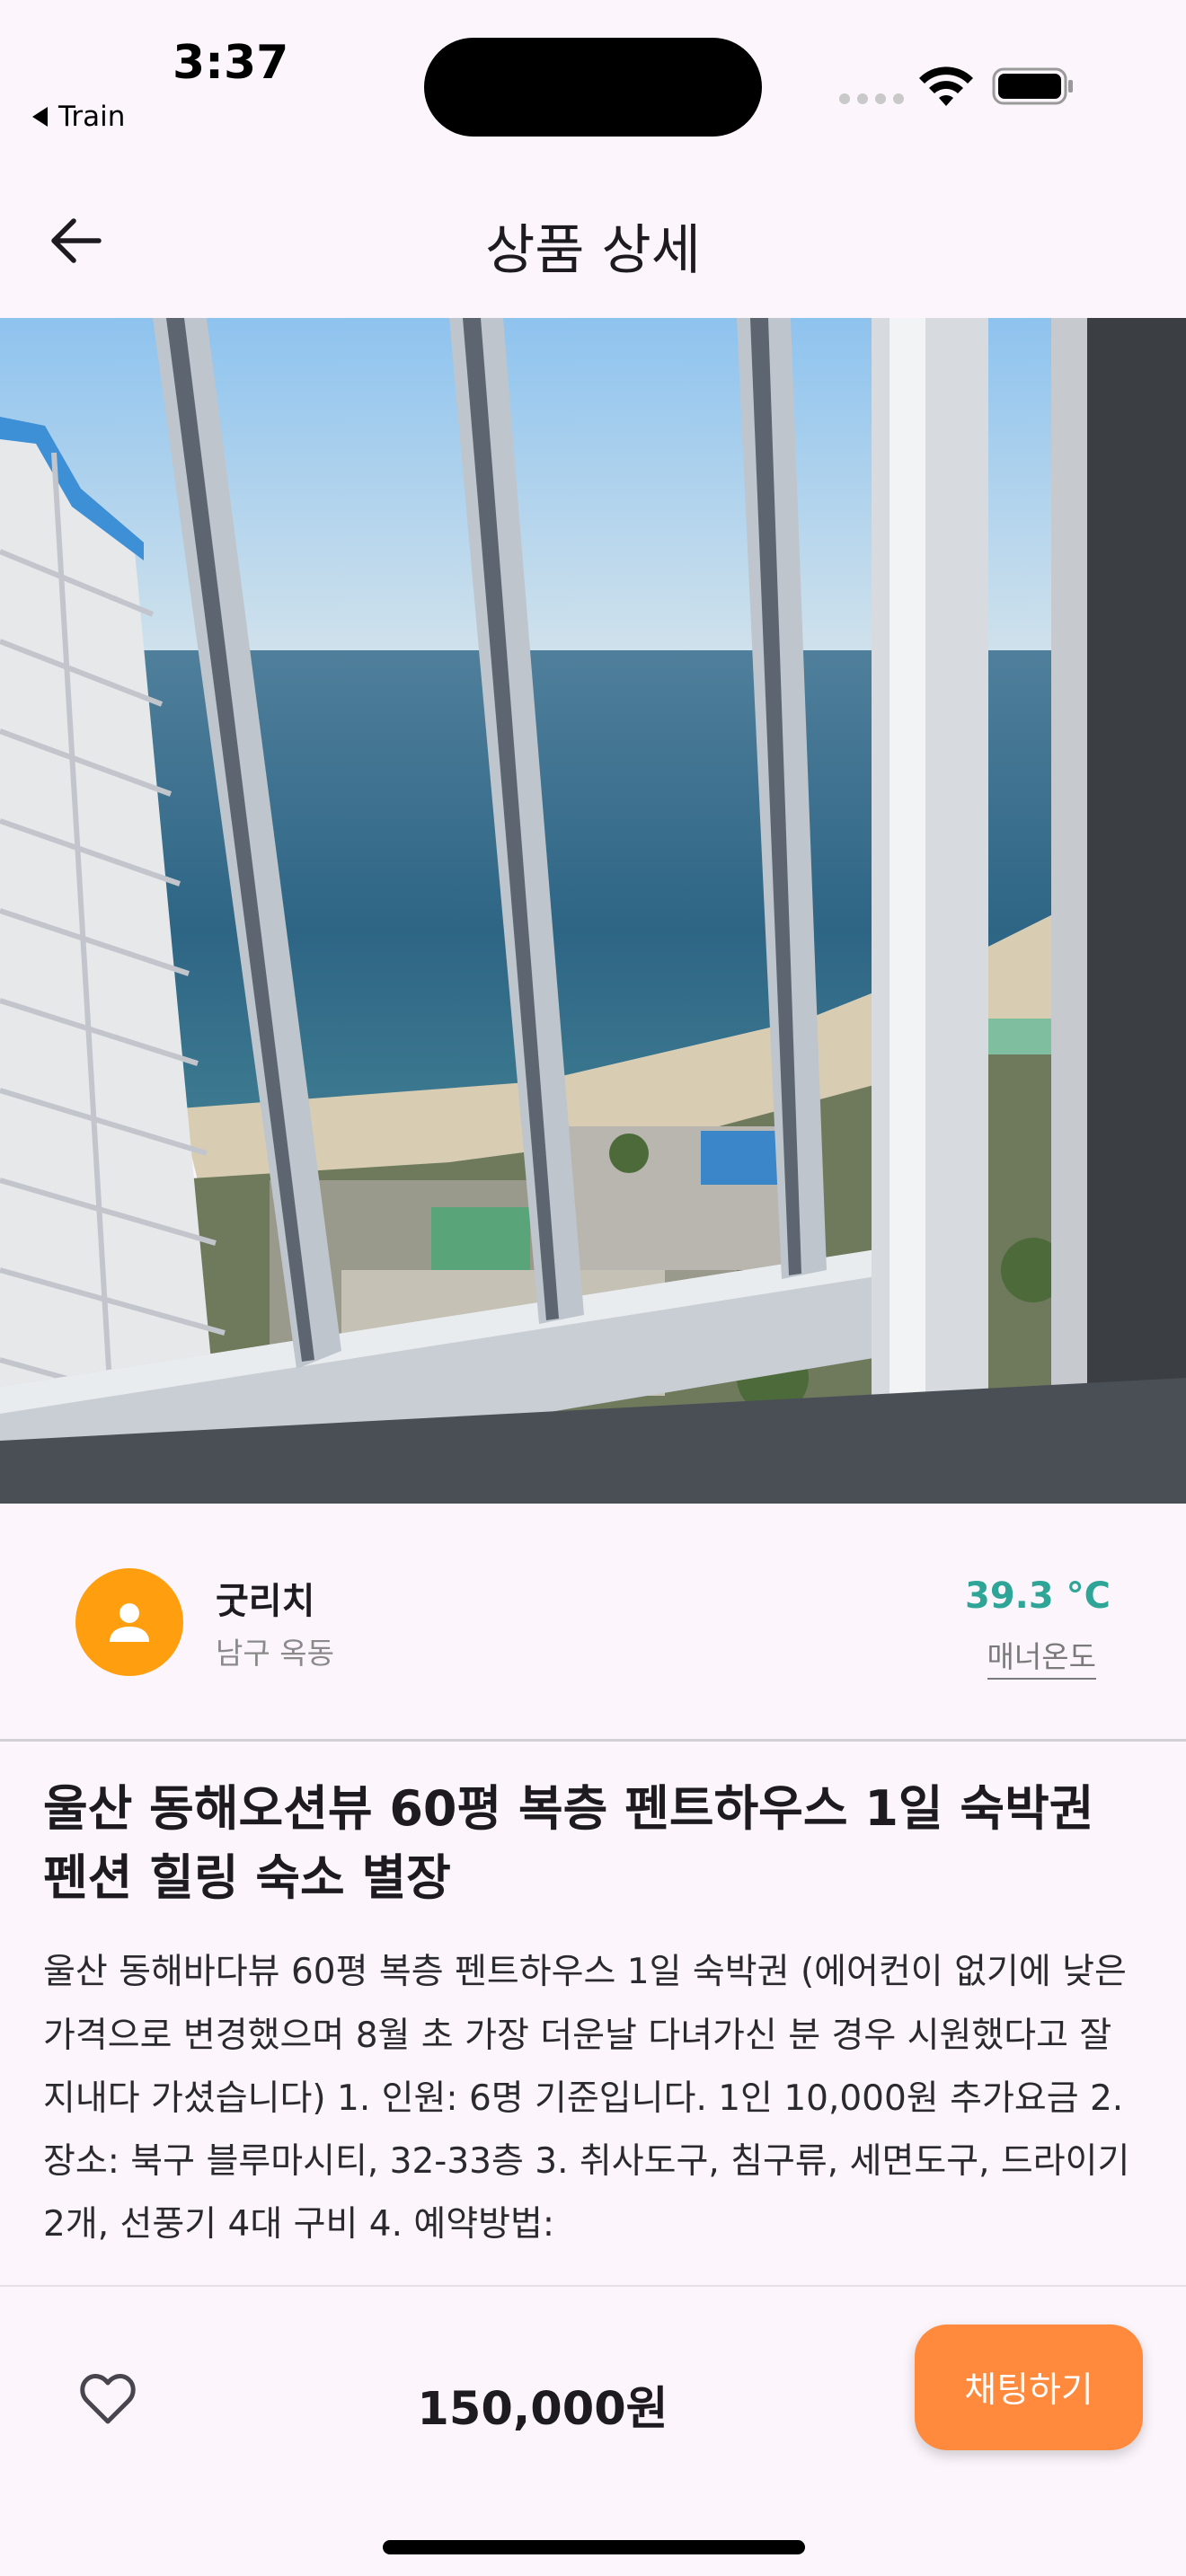 This screenshot has height=2576, width=1186. What do you see at coordinates (593, 2430) in the screenshot?
I see `bottom-action-bar: 150,000원 채팅하기` at bounding box center [593, 2430].